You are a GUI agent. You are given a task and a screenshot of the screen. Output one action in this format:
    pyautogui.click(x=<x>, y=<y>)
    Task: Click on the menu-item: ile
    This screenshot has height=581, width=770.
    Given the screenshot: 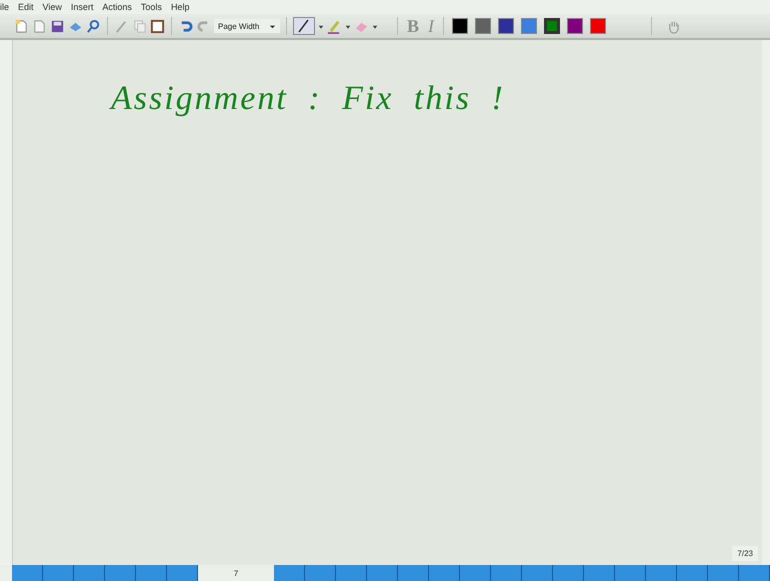 What is the action you would take?
    pyautogui.click(x=5, y=7)
    